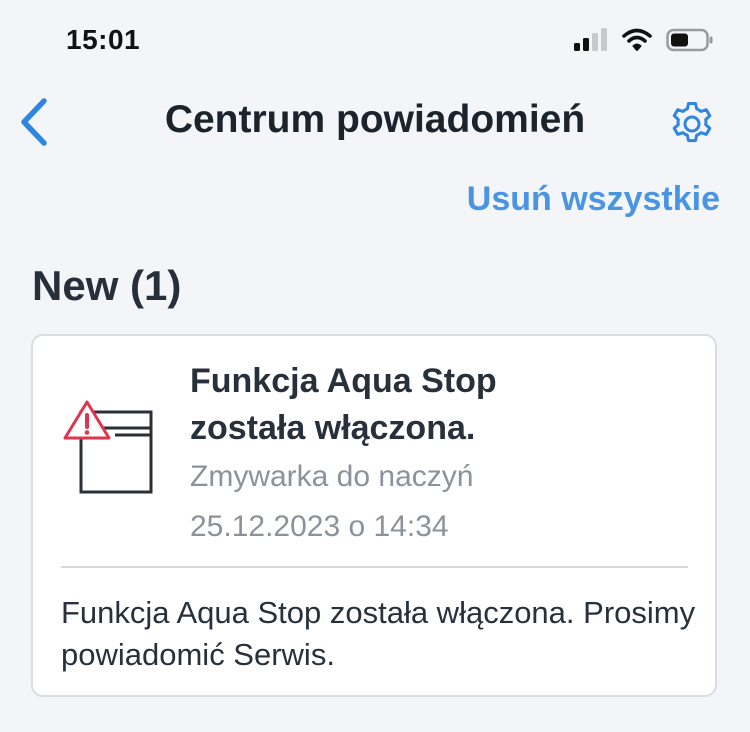 This screenshot has width=750, height=732. I want to click on status-icons, so click(644, 40).